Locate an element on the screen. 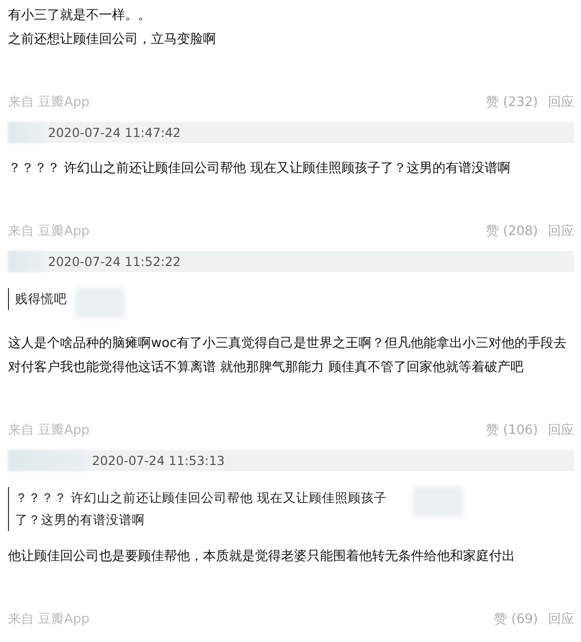 The image size is (581, 642). quoted-reply: 贱得慌吧 is located at coordinates (37, 299).